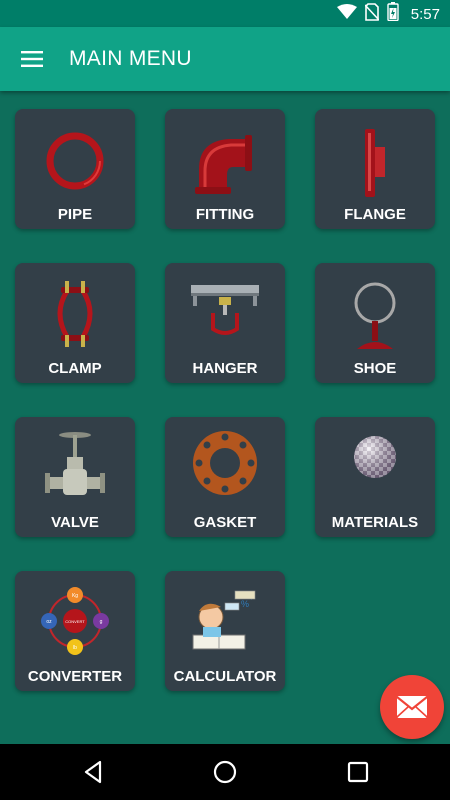 The width and height of the screenshot is (450, 800). Describe the element at coordinates (75, 314) in the screenshot. I see `clamp-icon` at that location.